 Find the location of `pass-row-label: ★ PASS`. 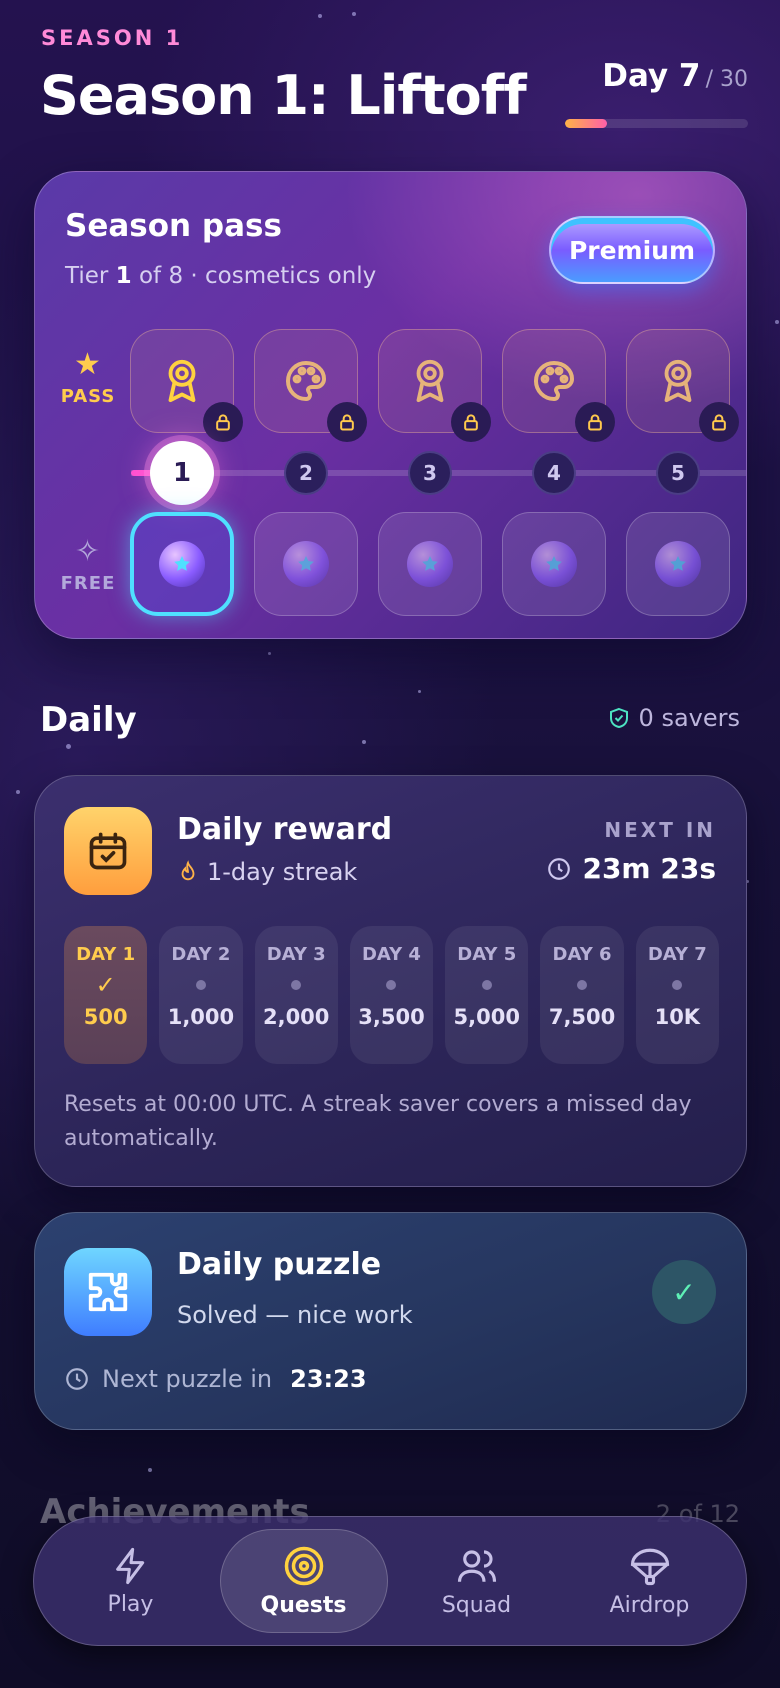

pass-row-label: ★ PASS is located at coordinates (88, 377).